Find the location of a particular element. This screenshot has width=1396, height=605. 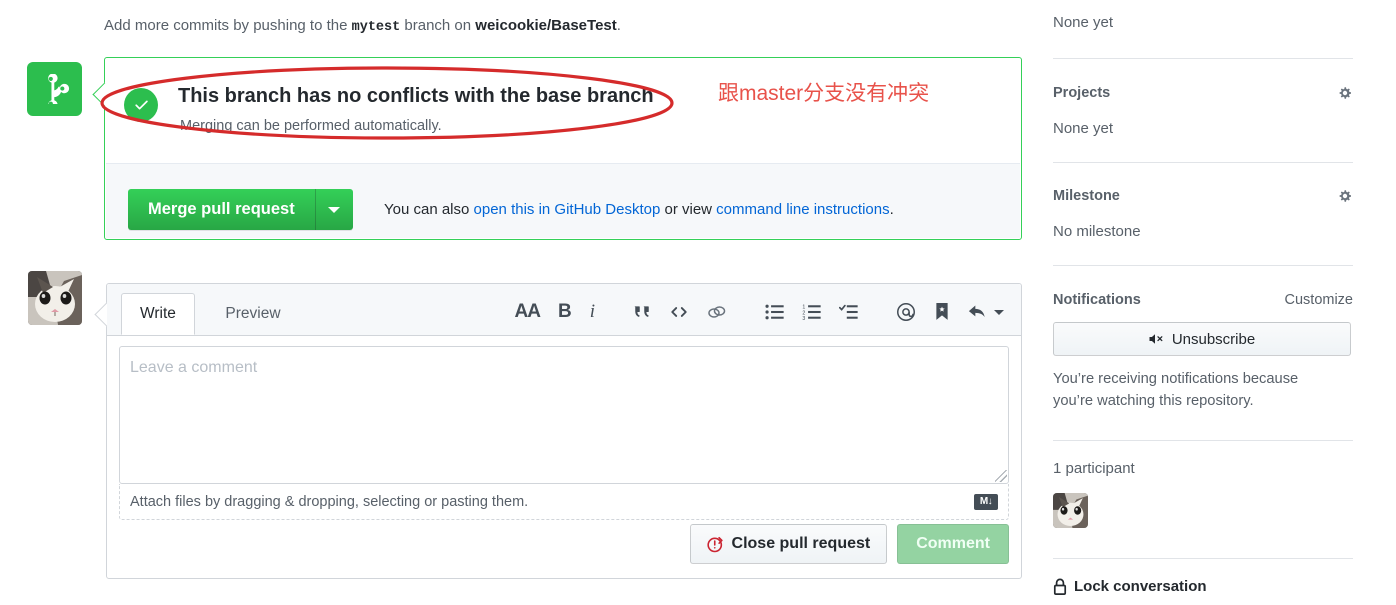

command-line-instructions-link: command line instructions is located at coordinates (802, 209).